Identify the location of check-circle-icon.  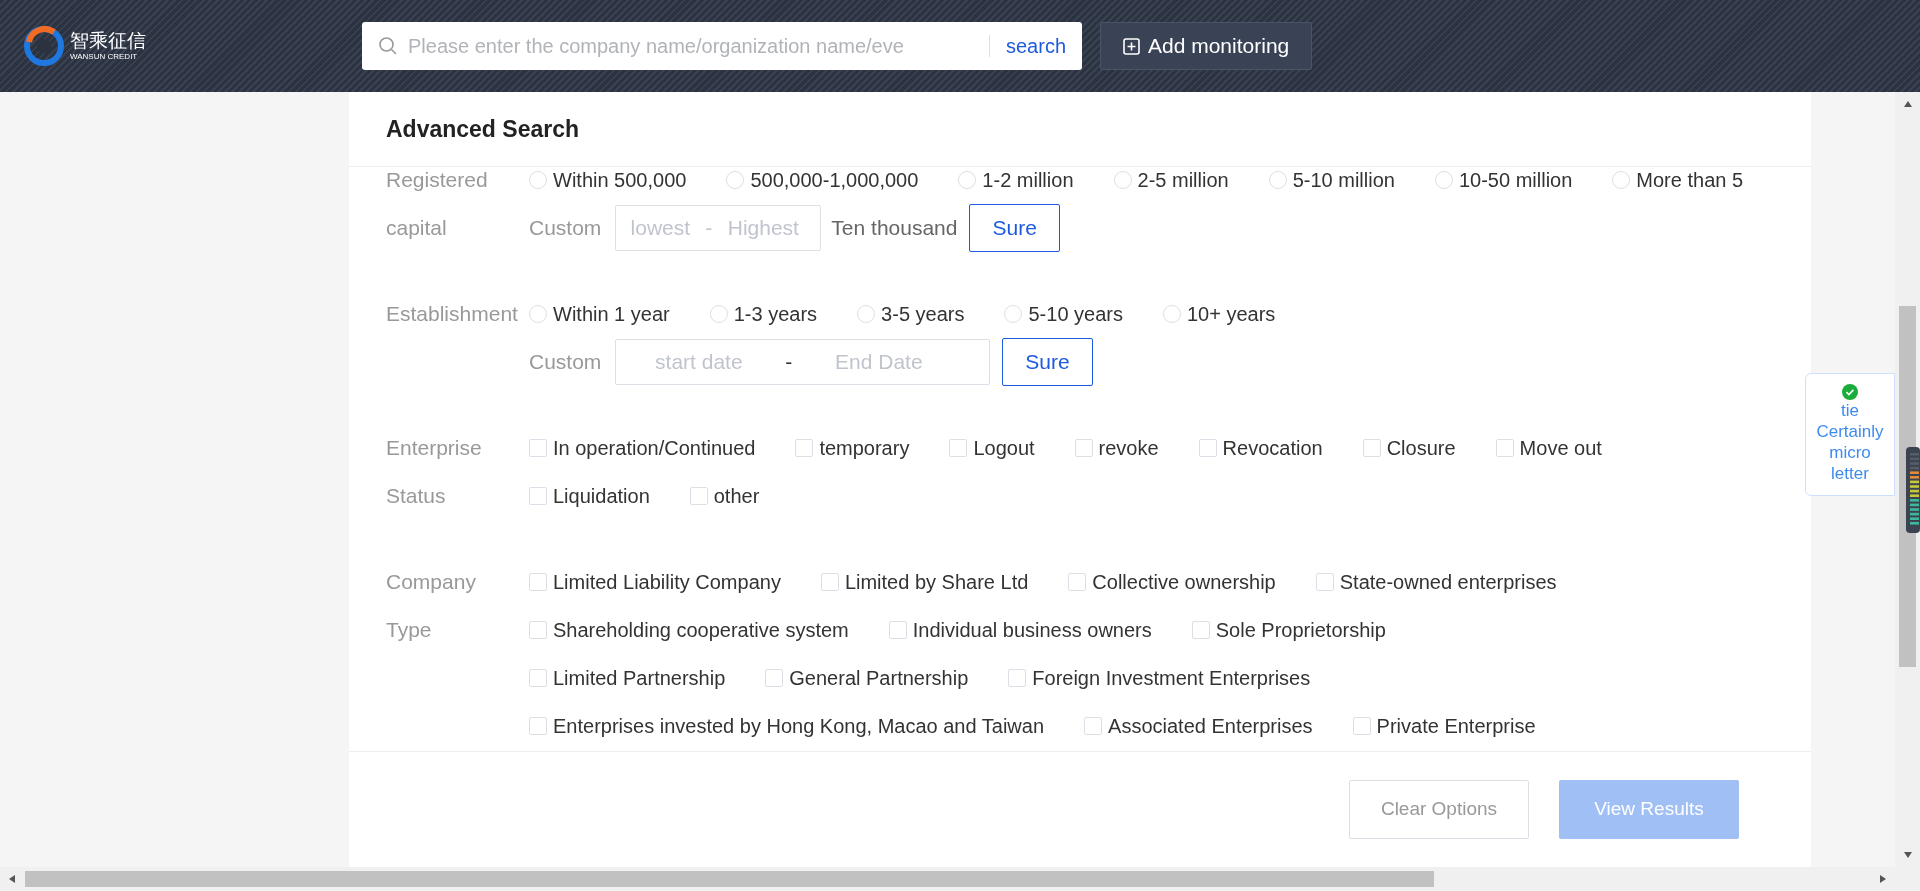
(1850, 392).